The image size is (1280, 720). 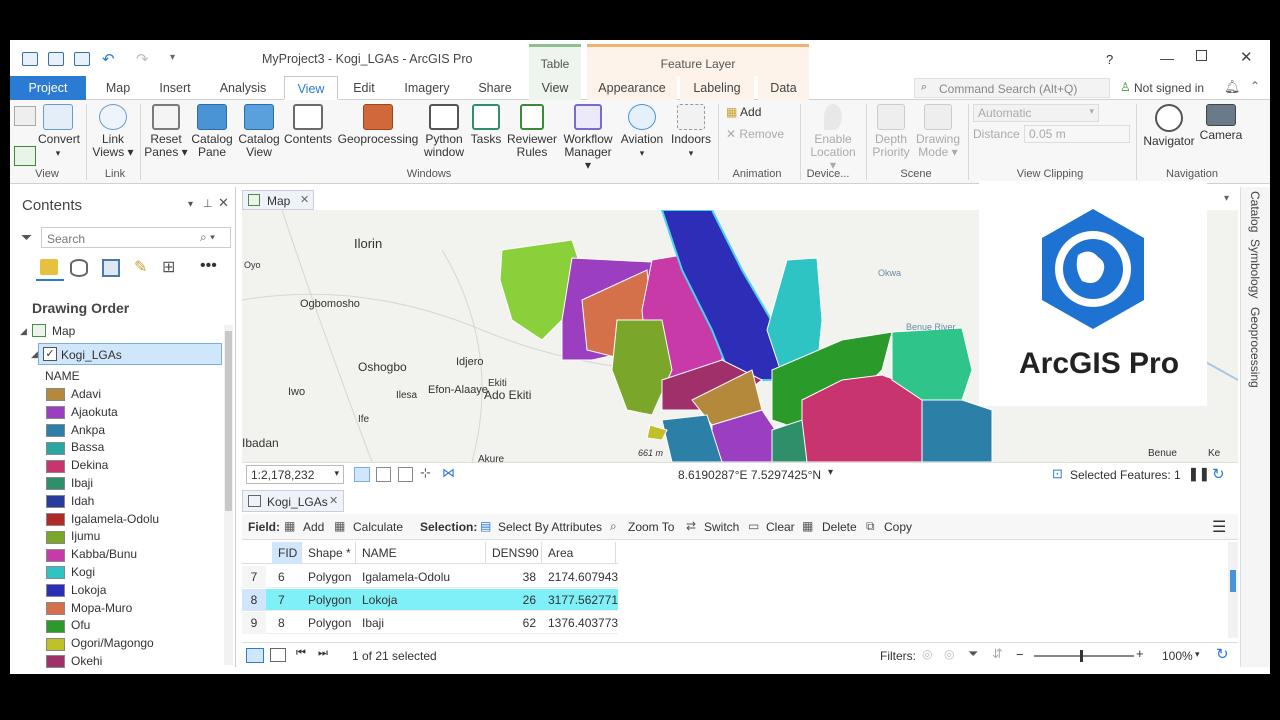 What do you see at coordinates (77, 467) in the screenshot?
I see `legend-item: Dekina` at bounding box center [77, 467].